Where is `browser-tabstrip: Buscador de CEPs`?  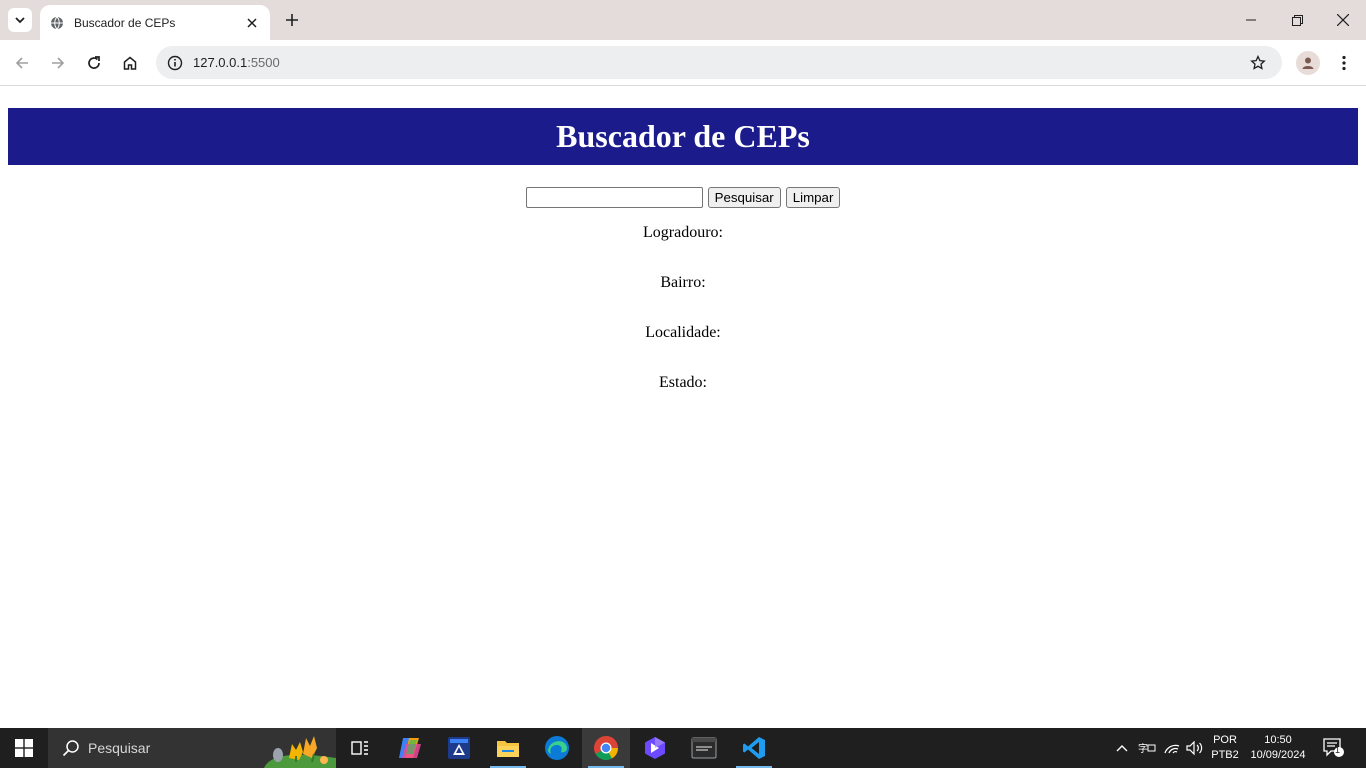 browser-tabstrip: Buscador de CEPs is located at coordinates (683, 20).